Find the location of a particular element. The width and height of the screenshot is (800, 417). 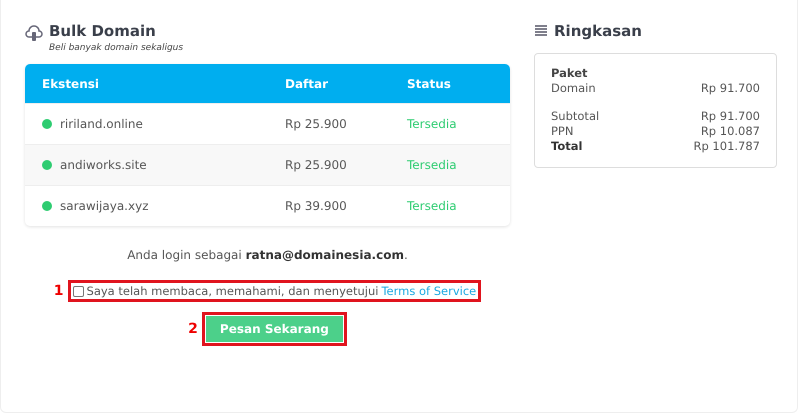

order-button: Pesan Sekarang is located at coordinates (274, 329).